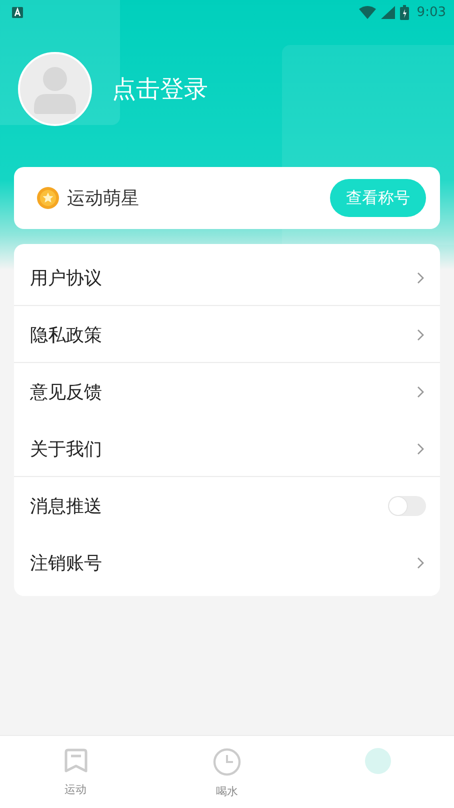 The height and width of the screenshot is (808, 454). I want to click on menu-item: 关于我们, so click(66, 448).